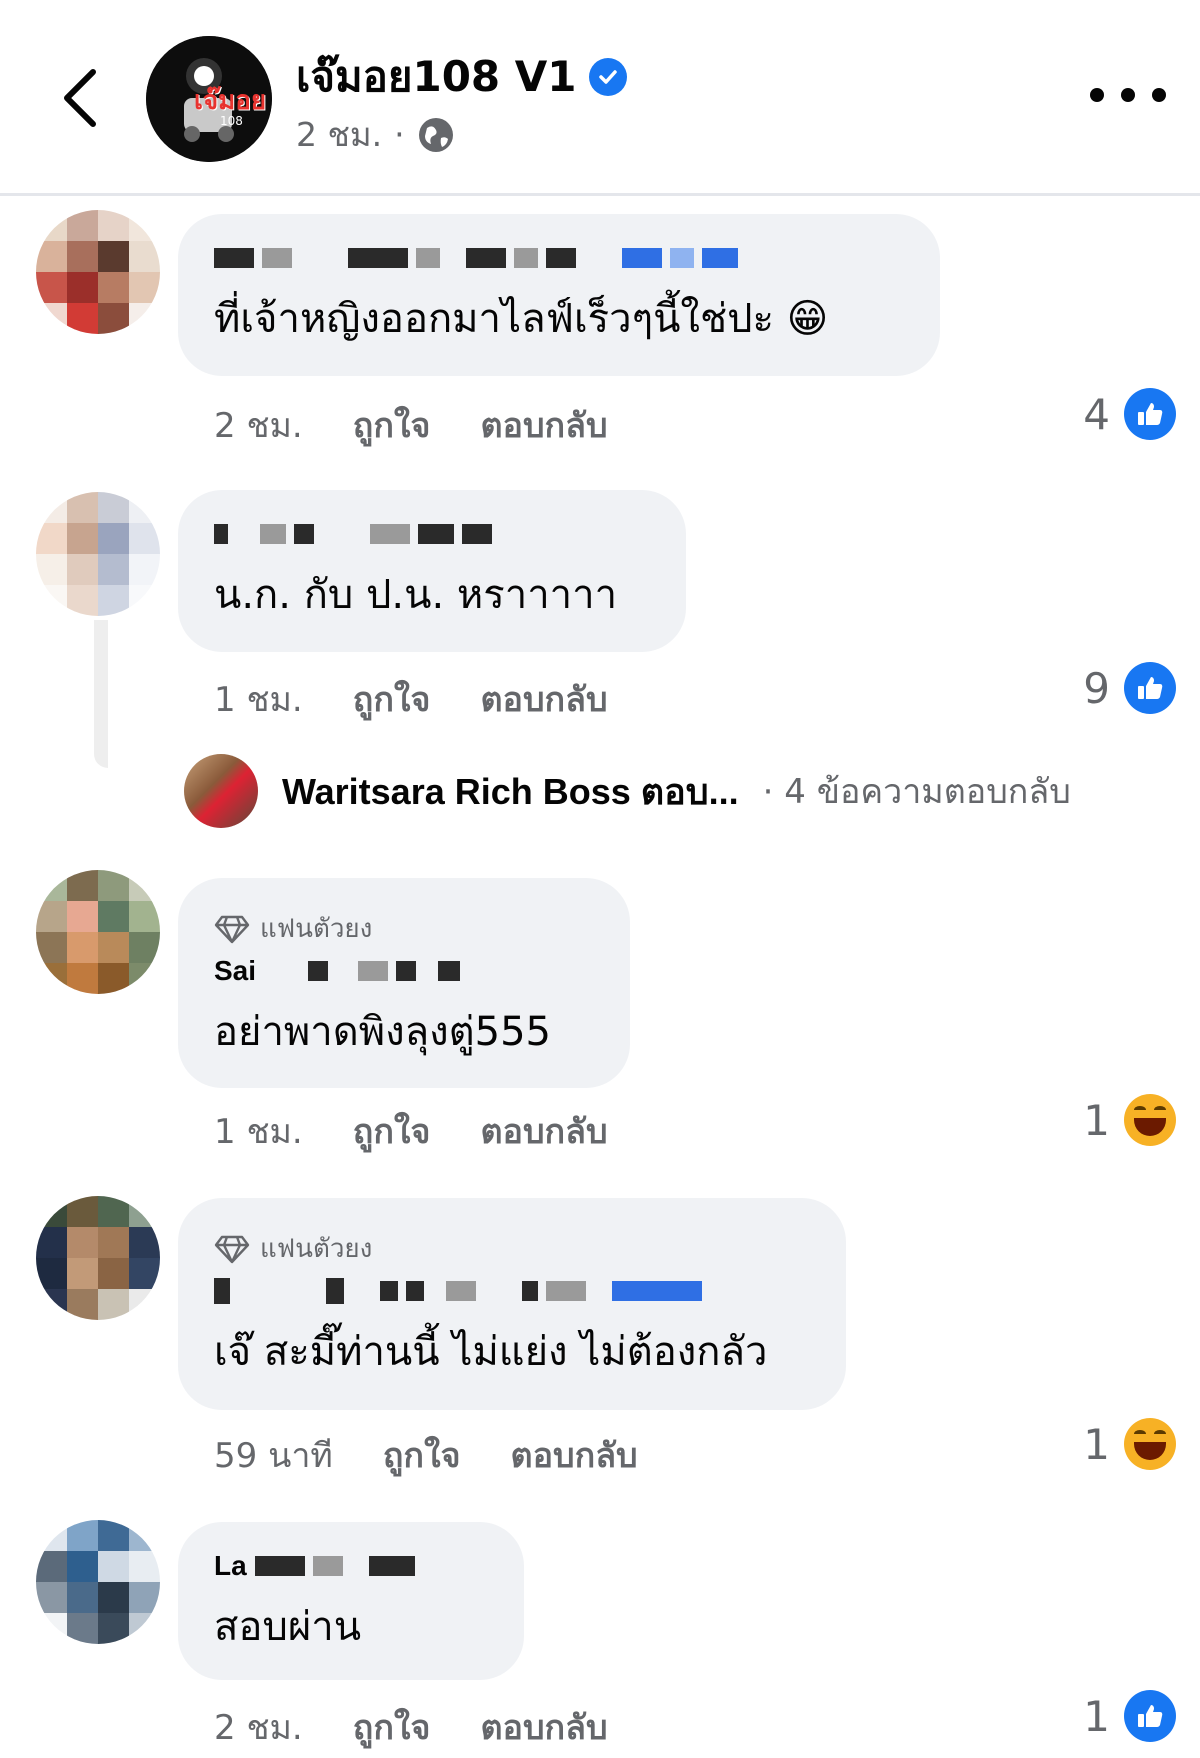  I want to click on reaction-summary: 9, so click(1129, 688).